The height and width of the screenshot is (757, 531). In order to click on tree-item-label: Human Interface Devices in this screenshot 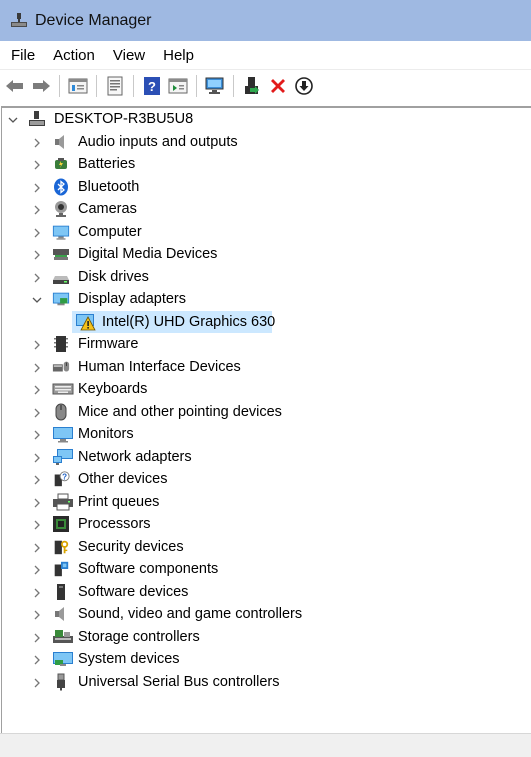, I will do `click(159, 367)`.